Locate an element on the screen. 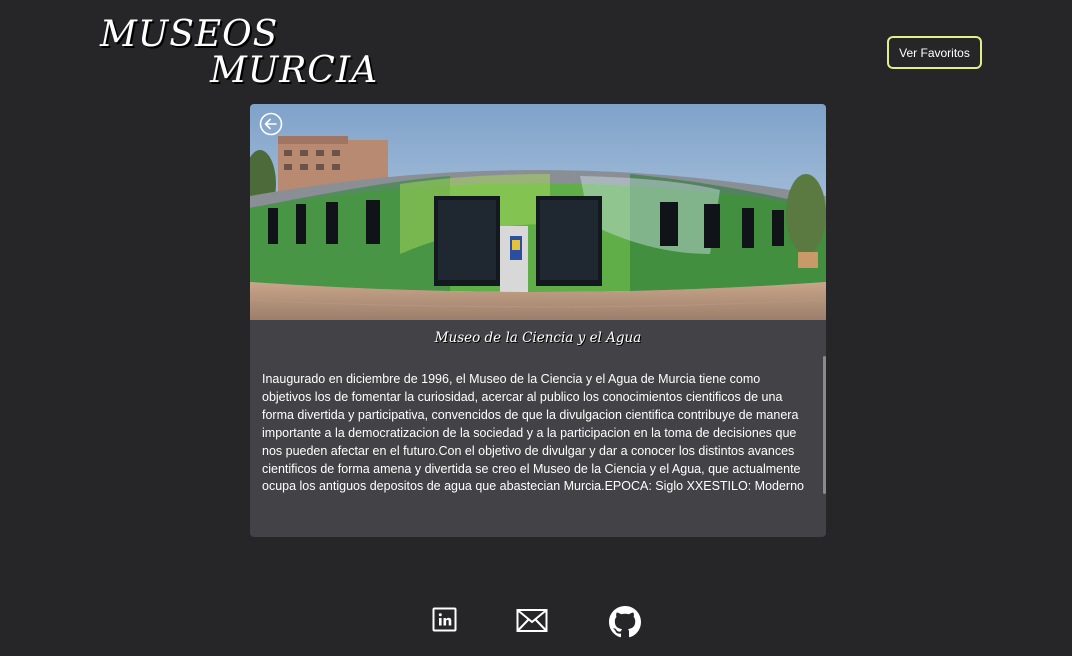  view-favorites-button: Ver Favoritos is located at coordinates (934, 52).